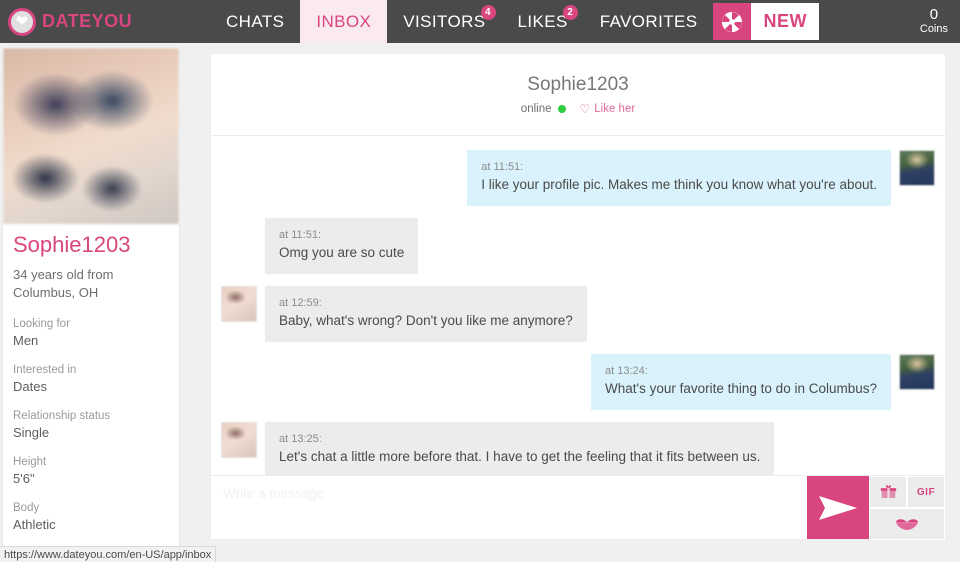 The image size is (960, 562). I want to click on attribute-value: Athletic, so click(34, 524).